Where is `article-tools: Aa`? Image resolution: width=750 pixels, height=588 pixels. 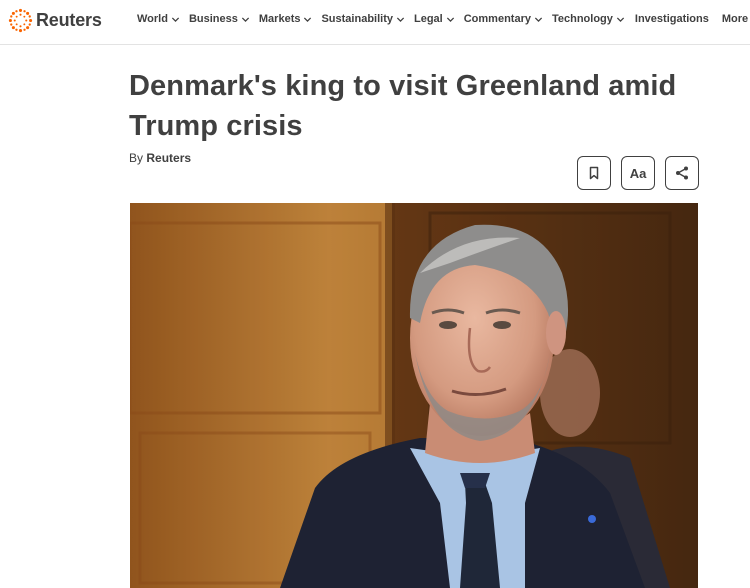
article-tools: Aa is located at coordinates (638, 173).